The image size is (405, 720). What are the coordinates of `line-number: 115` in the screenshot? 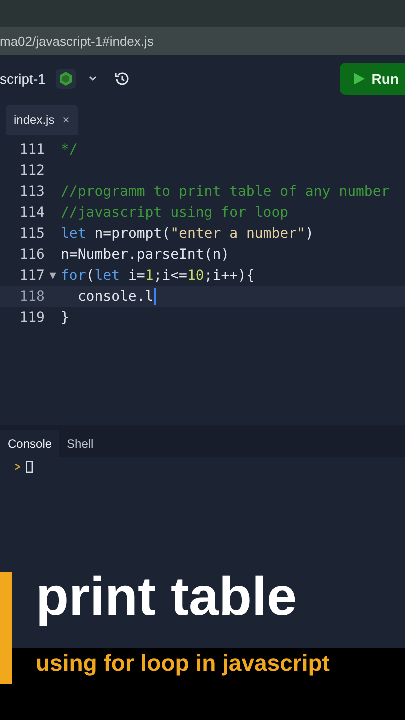 It's located at (31, 234).